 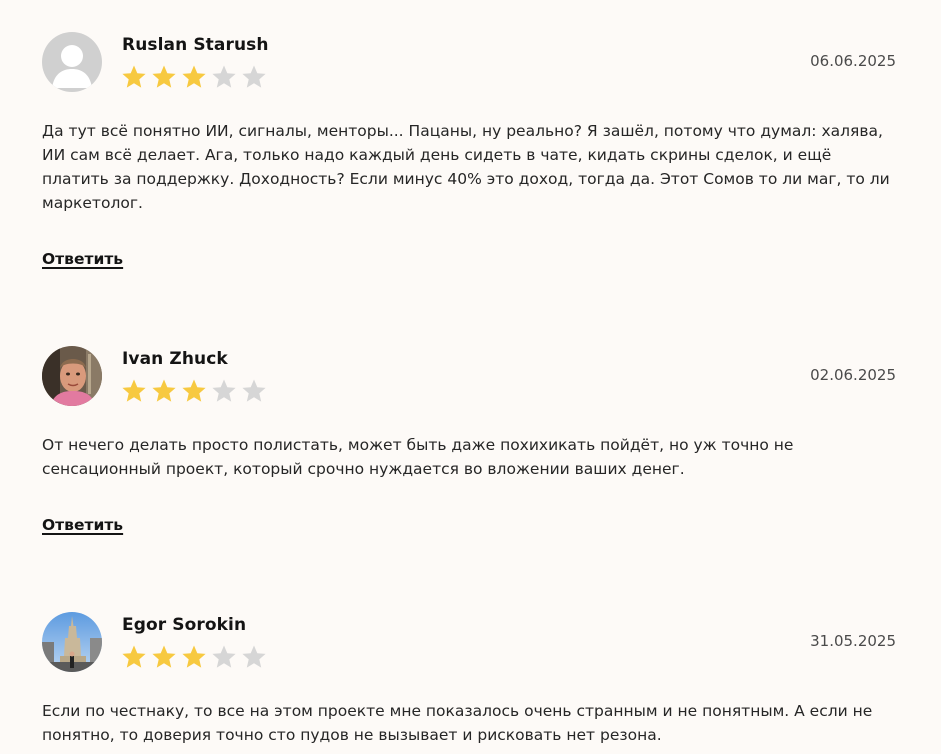 What do you see at coordinates (853, 375) in the screenshot?
I see `review-date: 02.06.2025` at bounding box center [853, 375].